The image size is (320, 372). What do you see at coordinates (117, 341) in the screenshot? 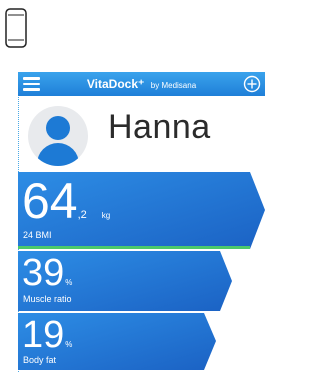
I see `metric-tile-fat: 19% Body fat` at bounding box center [117, 341].